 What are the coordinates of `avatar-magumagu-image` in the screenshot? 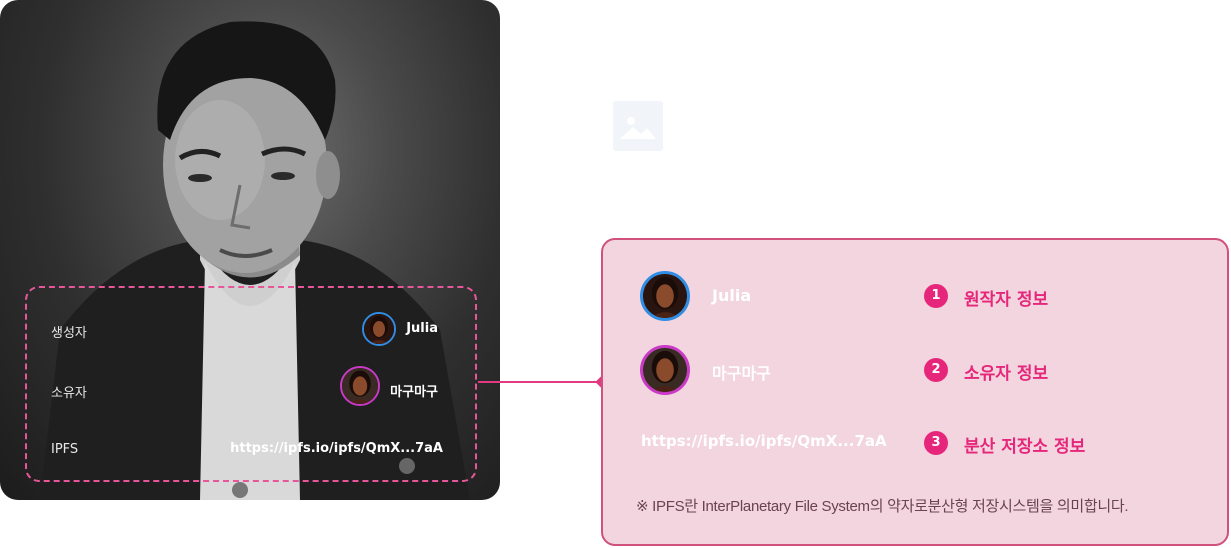 It's located at (360, 386).